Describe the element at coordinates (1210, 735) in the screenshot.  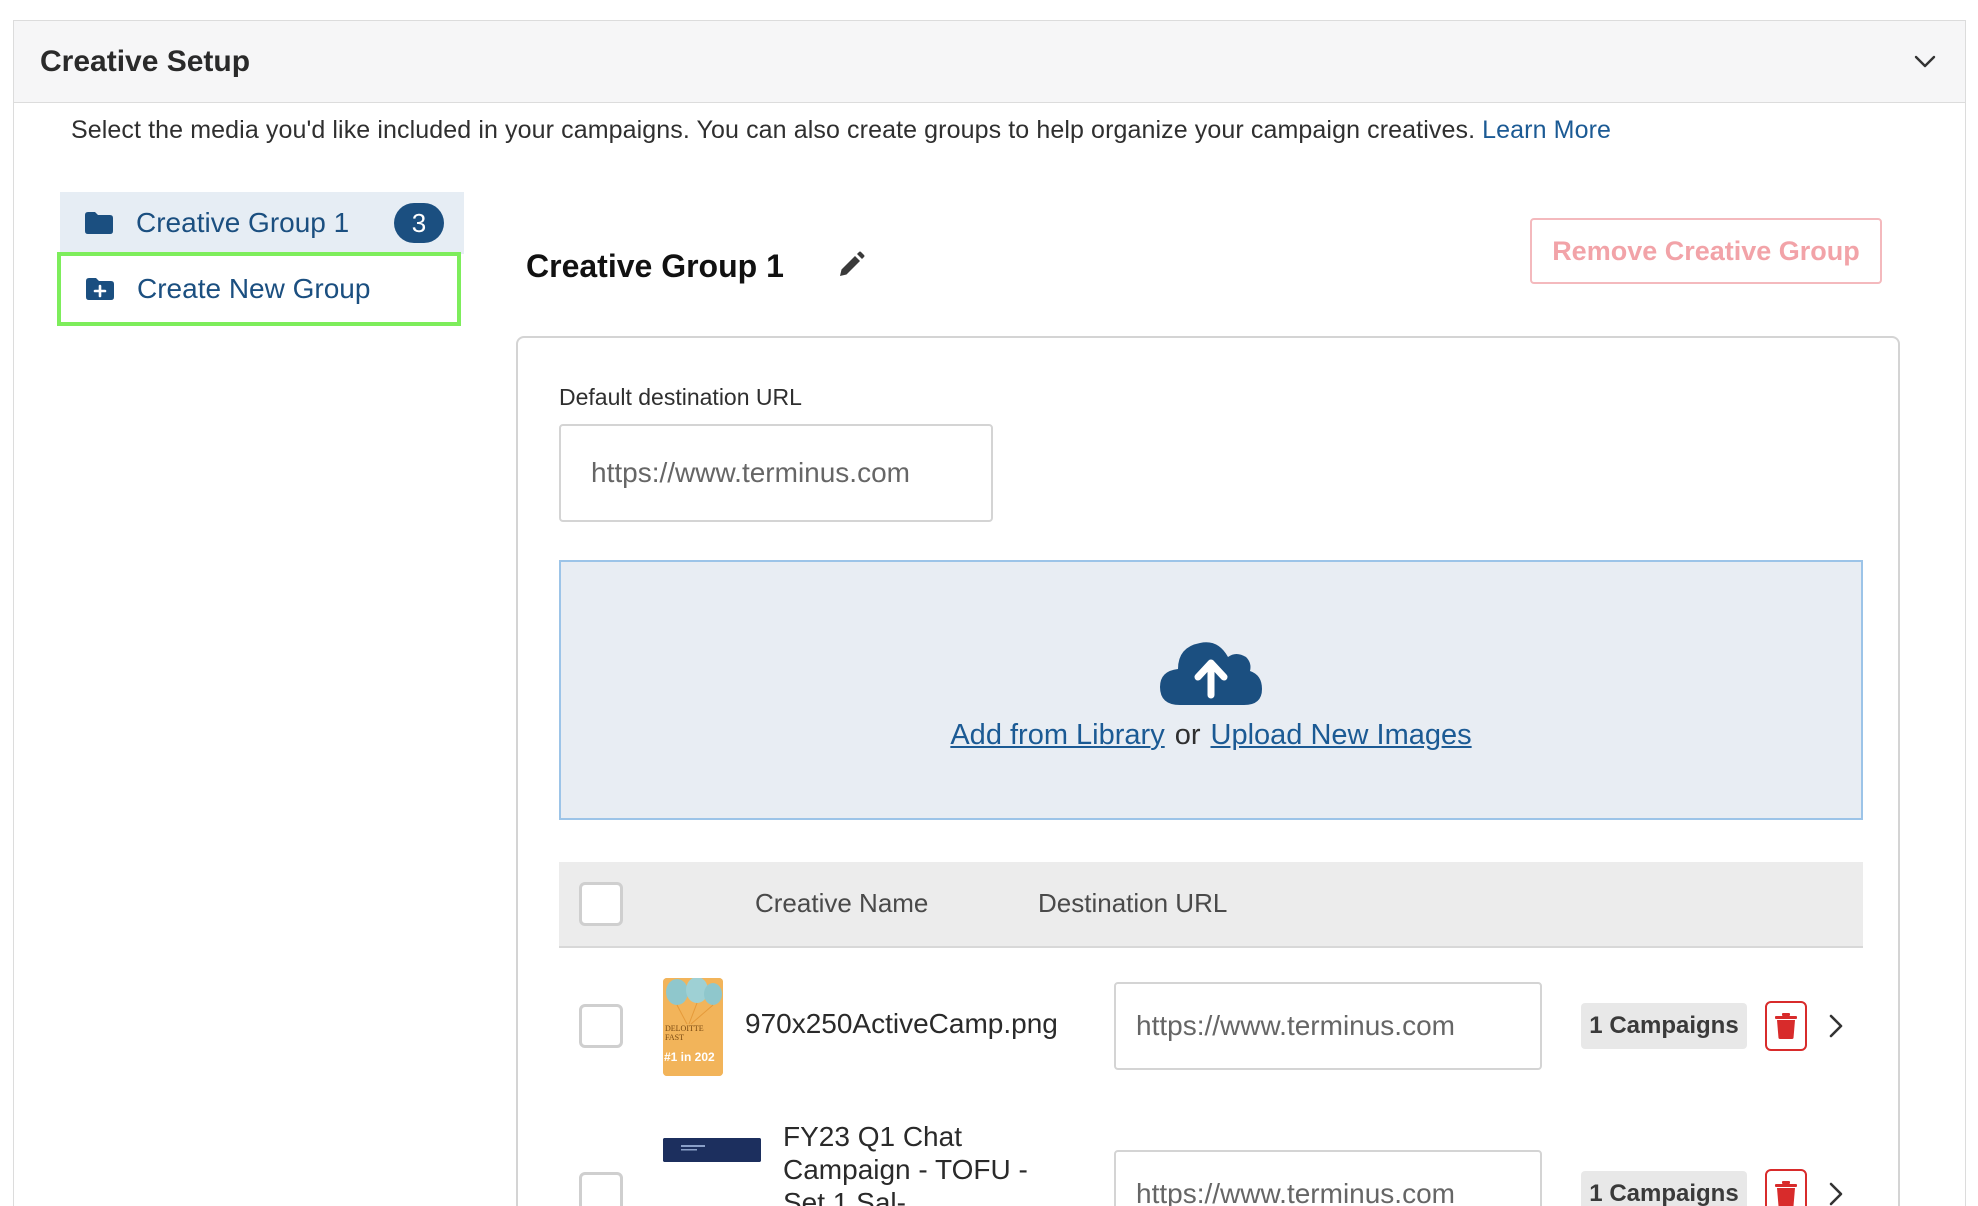
I see `dropzone-links: Add from Library or Upload New Images` at that location.